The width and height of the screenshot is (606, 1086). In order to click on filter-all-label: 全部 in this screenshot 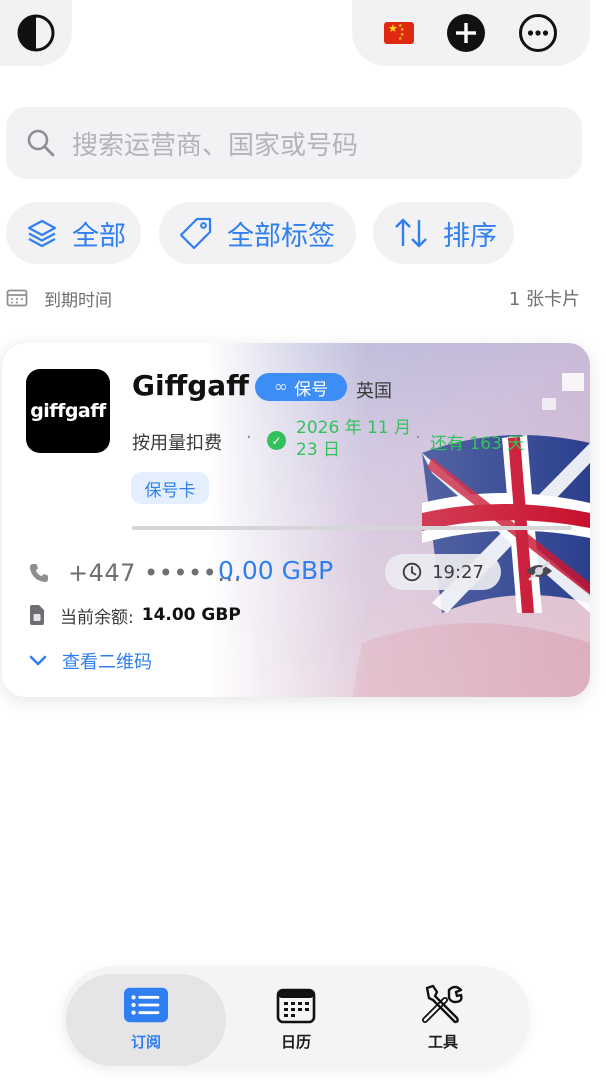, I will do `click(99, 236)`.